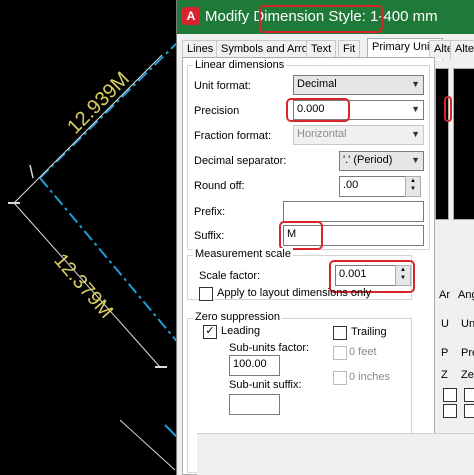 This screenshot has width=474, height=475. I want to click on prefix-input, so click(353, 211).